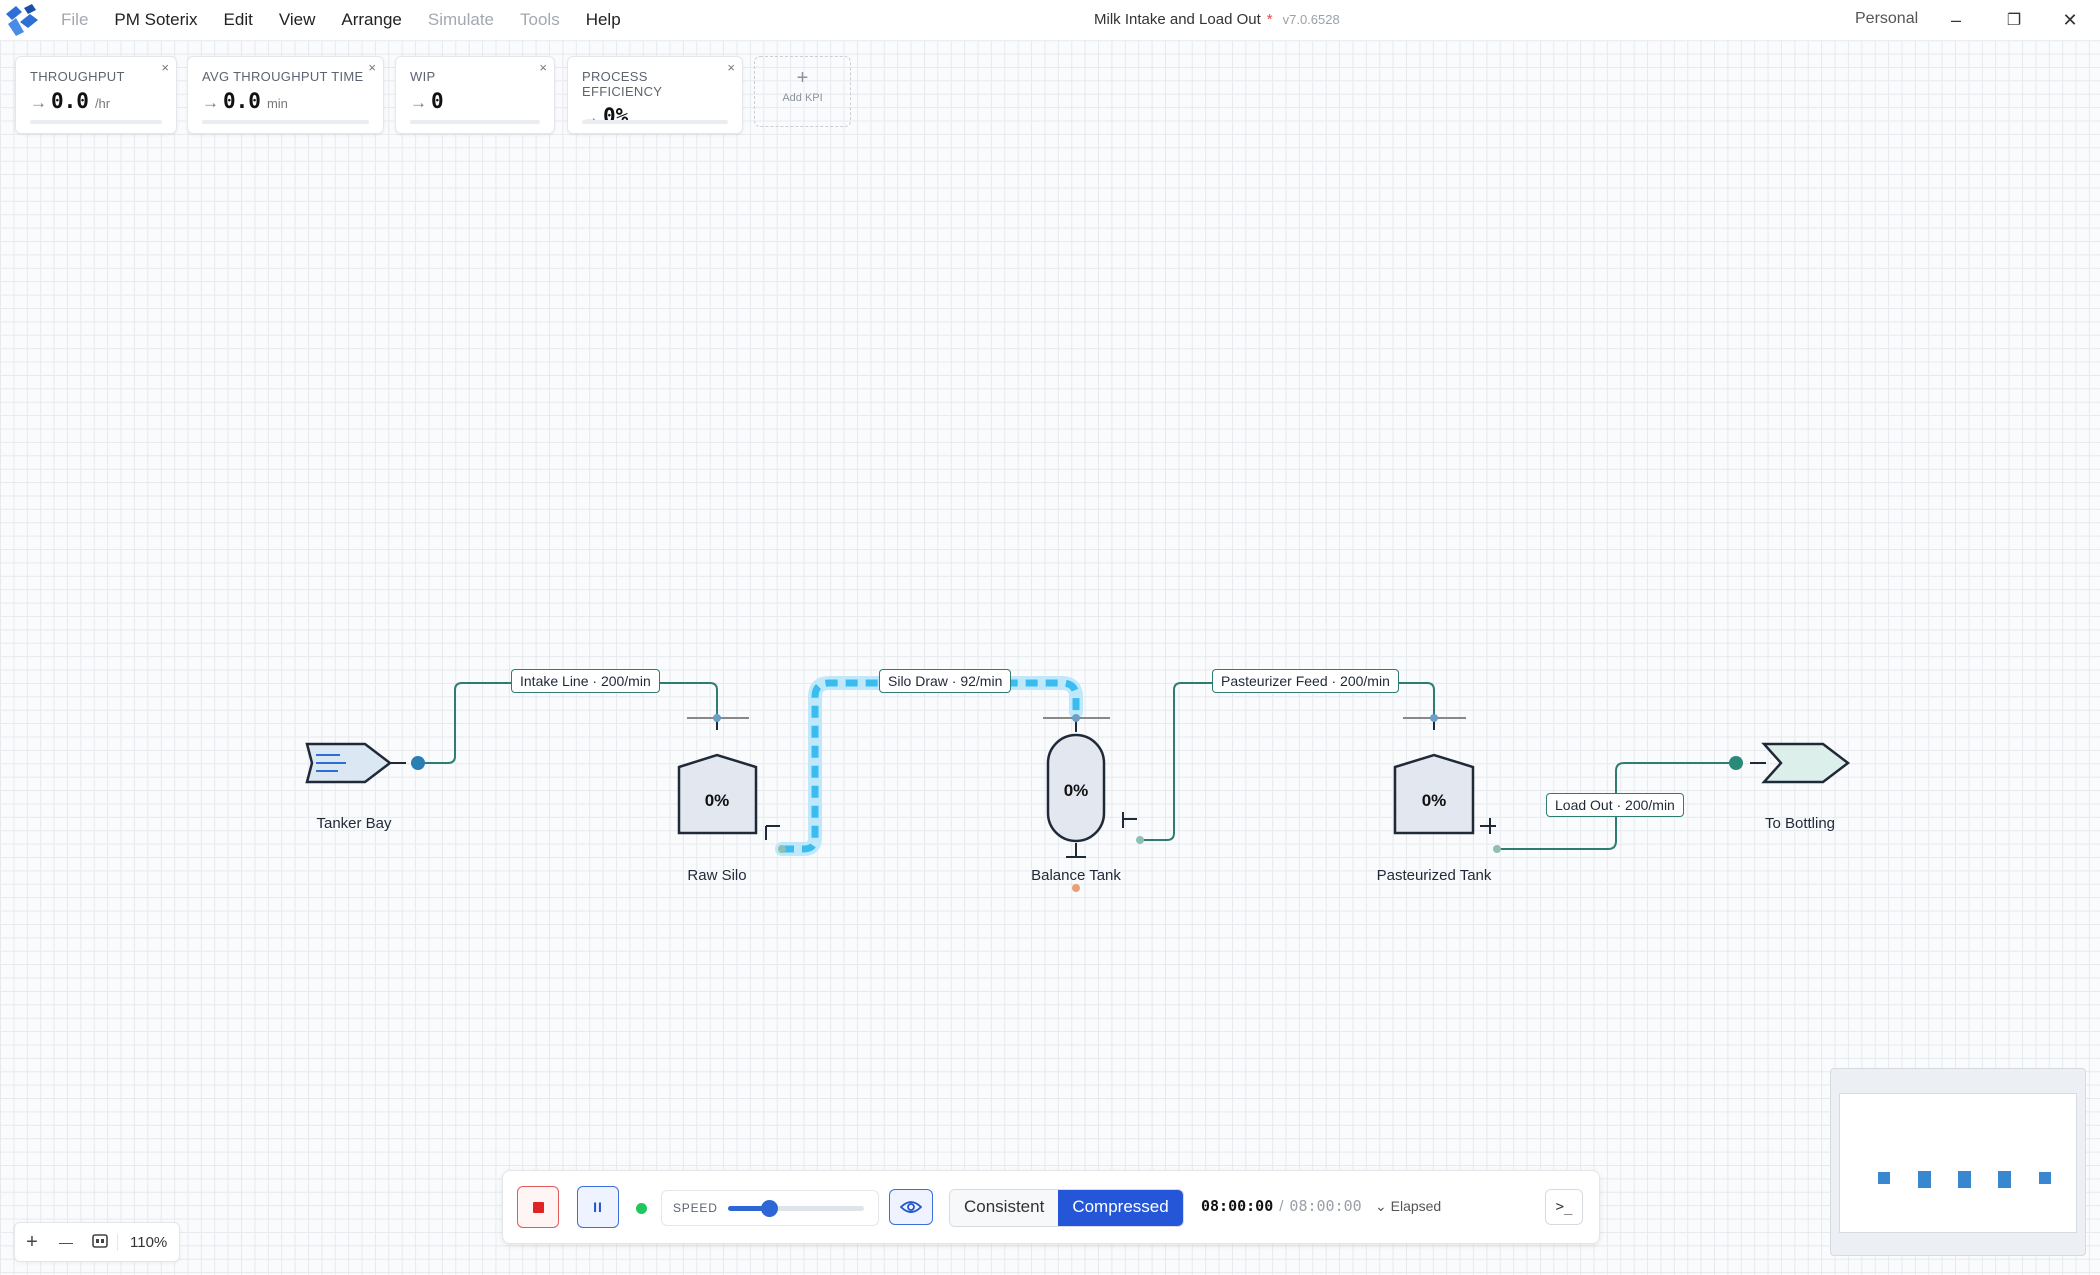  I want to click on speed-slider-thumb, so click(769, 1208).